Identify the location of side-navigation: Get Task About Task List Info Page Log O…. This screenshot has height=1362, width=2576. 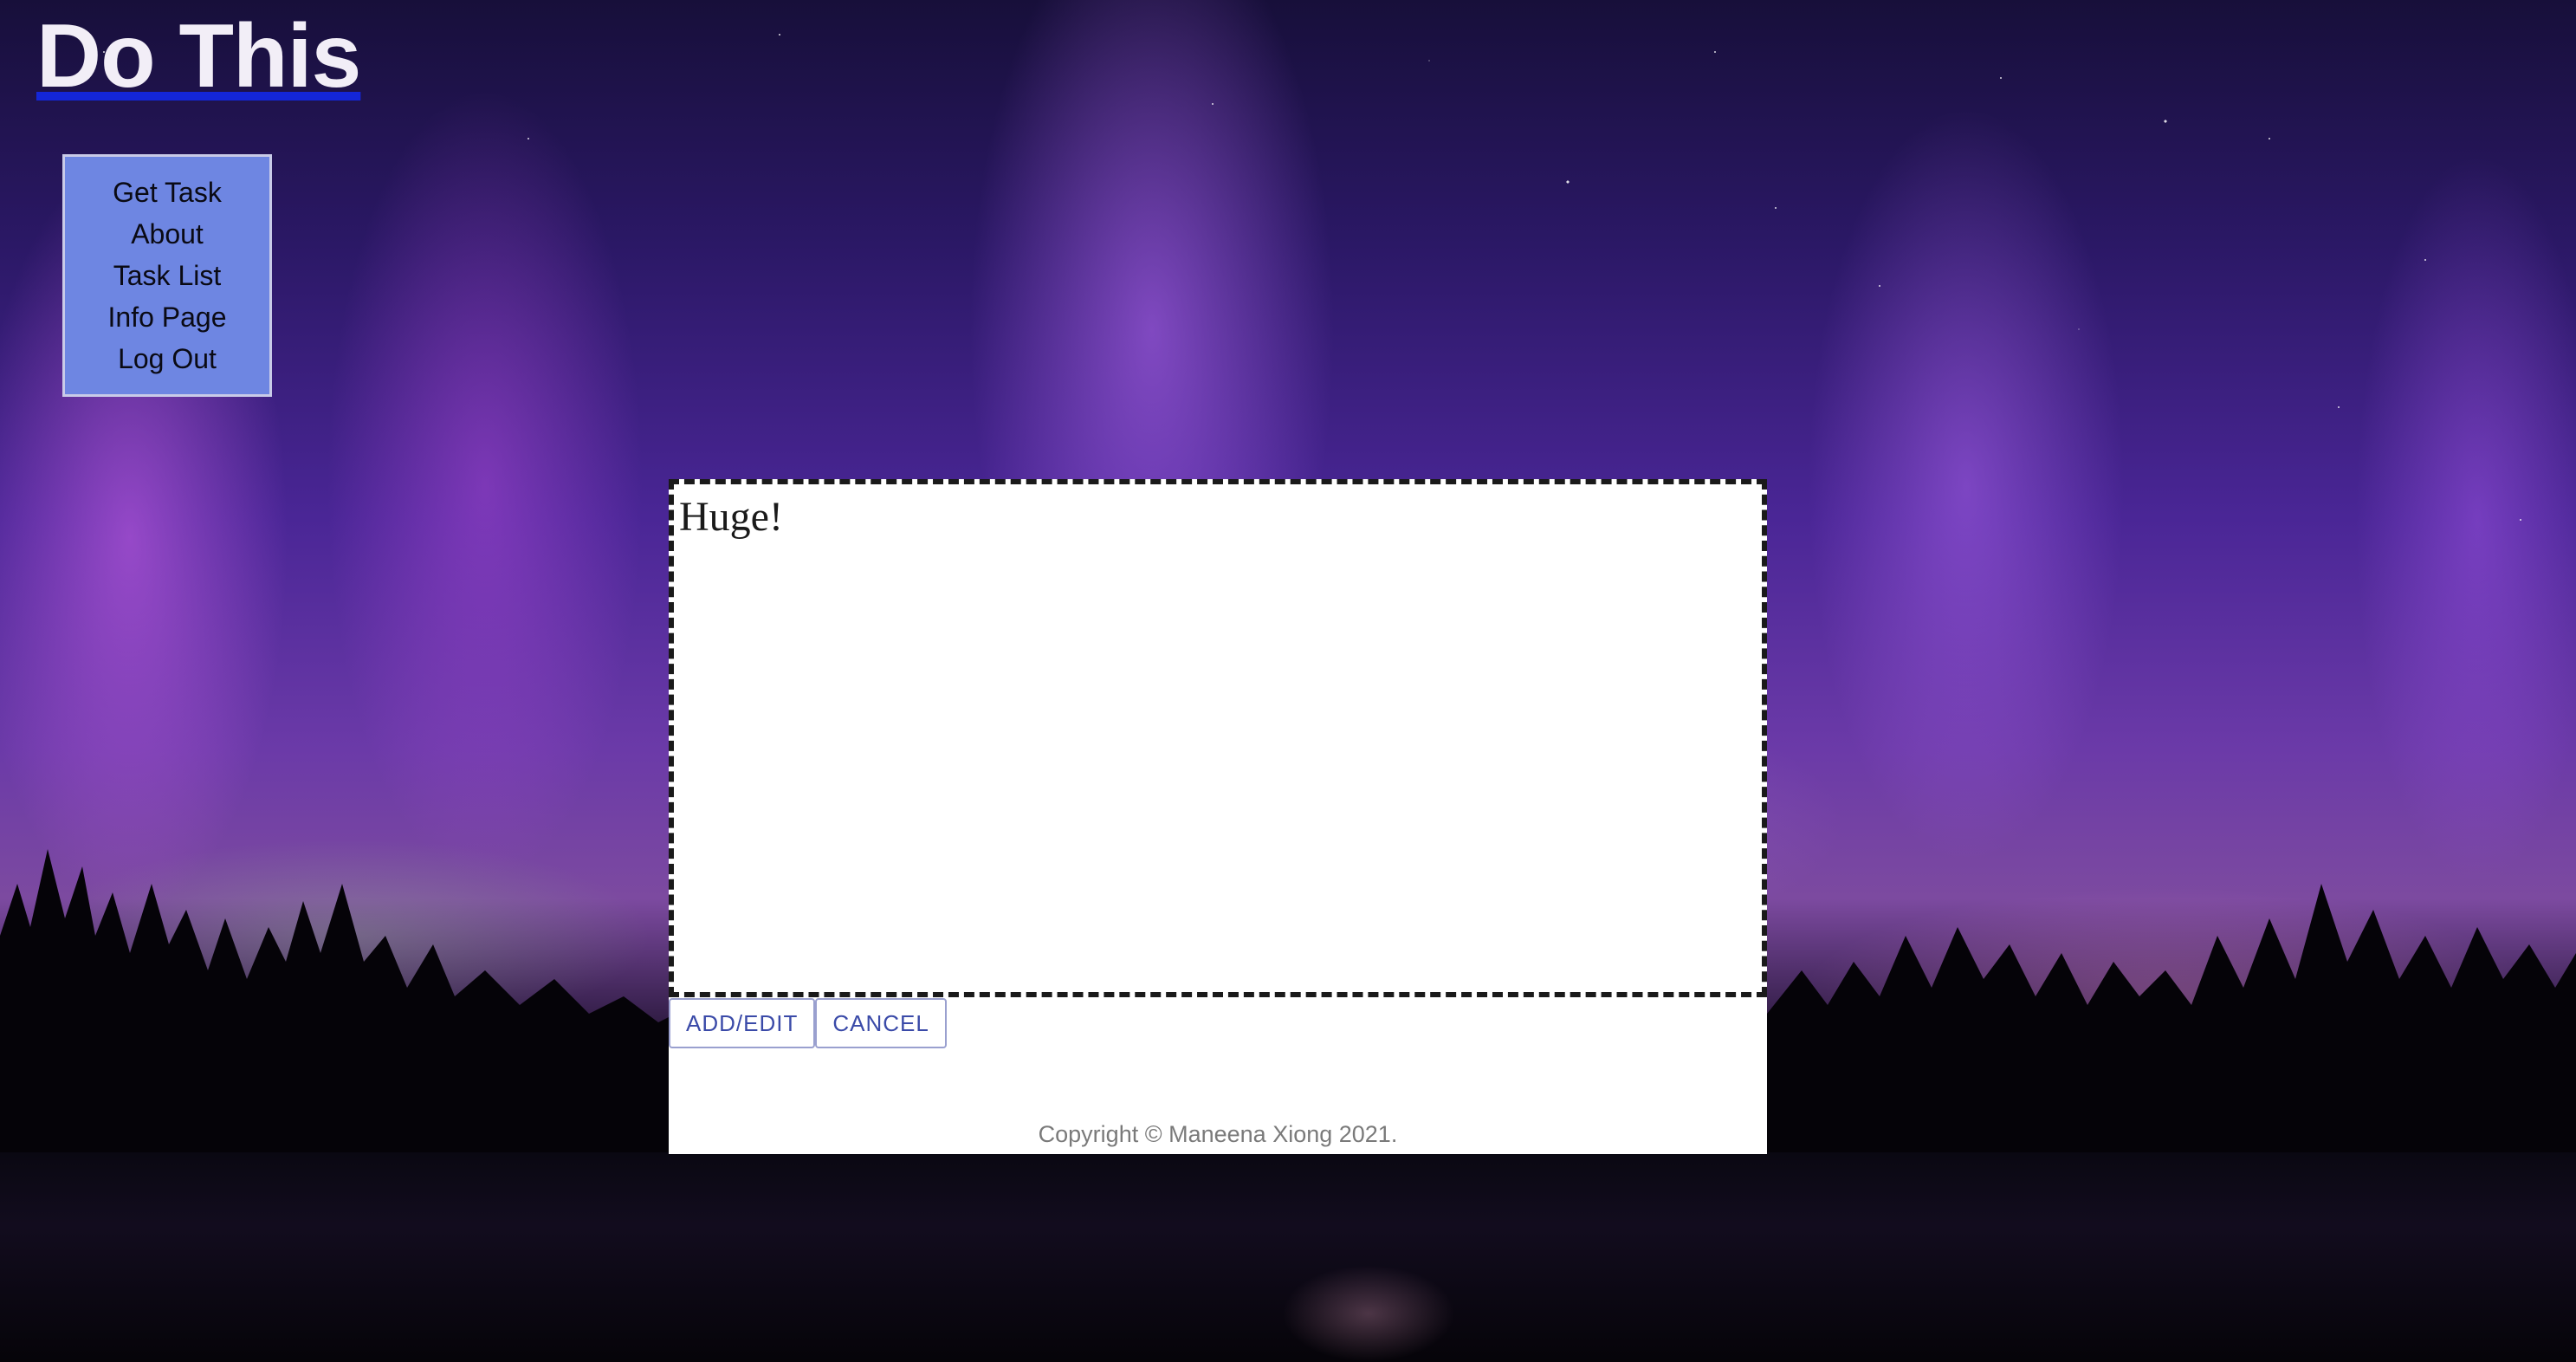
(167, 276).